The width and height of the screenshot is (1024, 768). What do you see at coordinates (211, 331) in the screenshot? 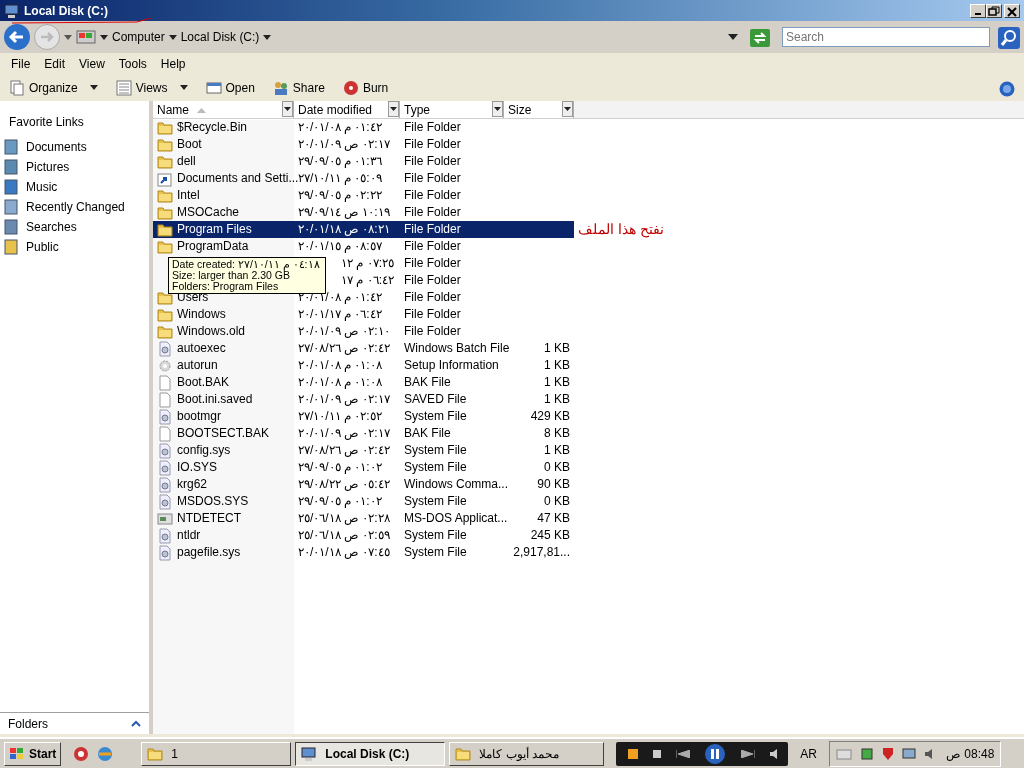
I see `file-name: Windows.old` at bounding box center [211, 331].